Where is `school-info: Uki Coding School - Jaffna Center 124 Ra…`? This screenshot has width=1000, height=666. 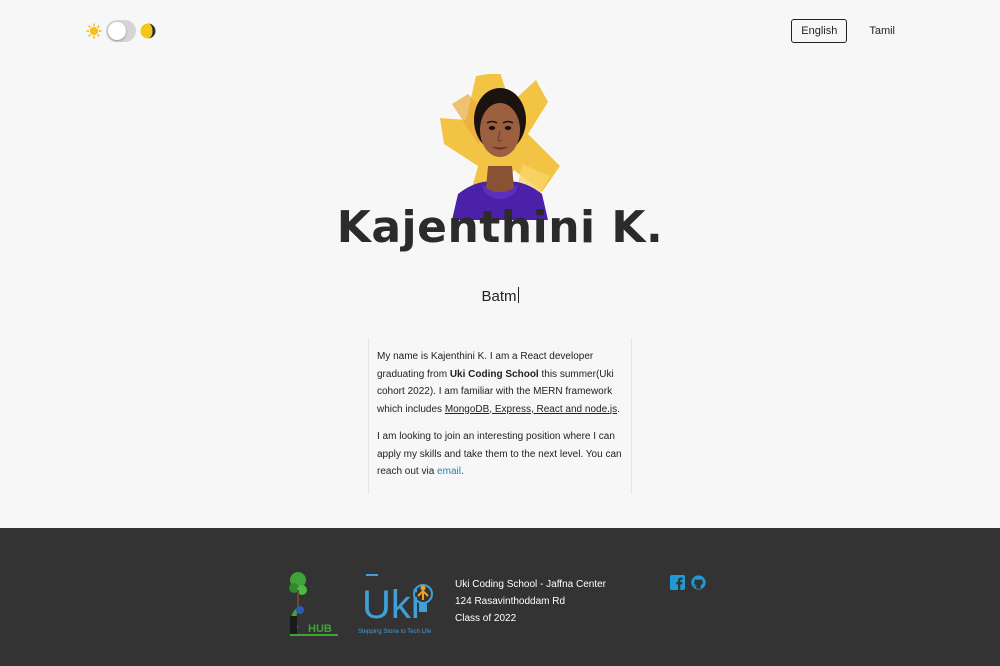 school-info: Uki Coding School - Jaffna Center 124 Ra… is located at coordinates (530, 601).